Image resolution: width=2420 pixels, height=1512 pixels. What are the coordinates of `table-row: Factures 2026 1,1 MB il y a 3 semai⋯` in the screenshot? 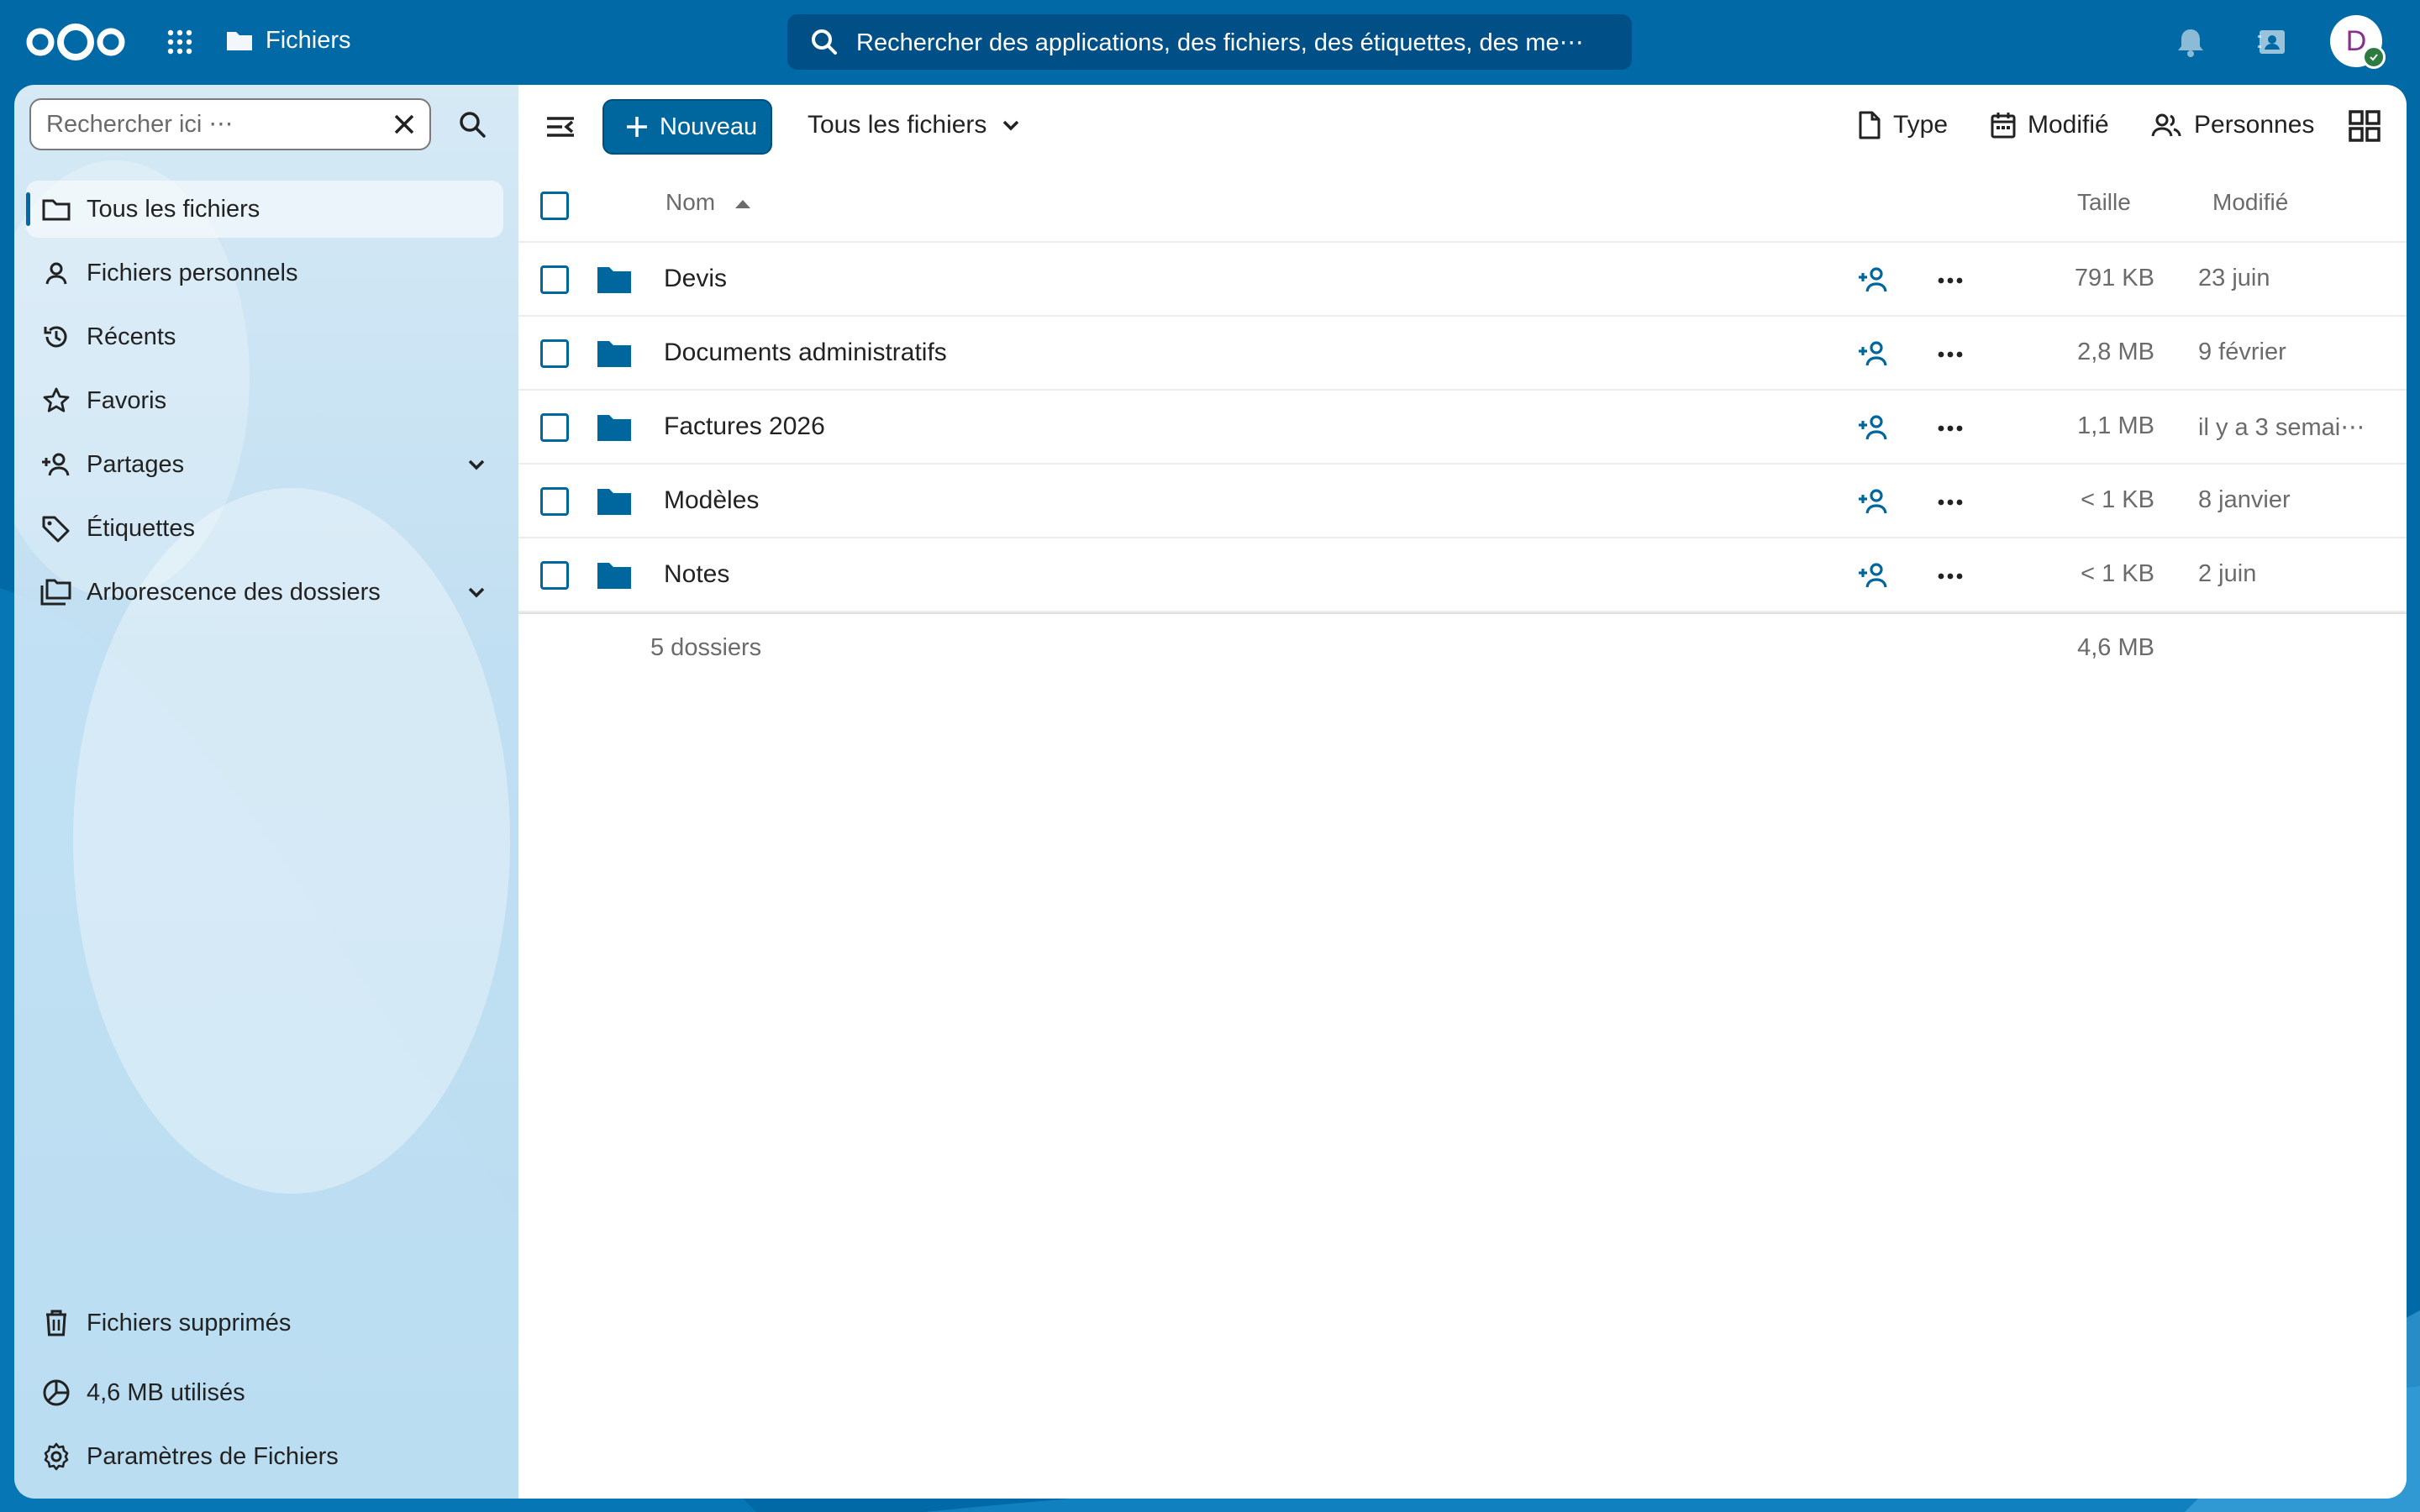 It's located at (1463, 428).